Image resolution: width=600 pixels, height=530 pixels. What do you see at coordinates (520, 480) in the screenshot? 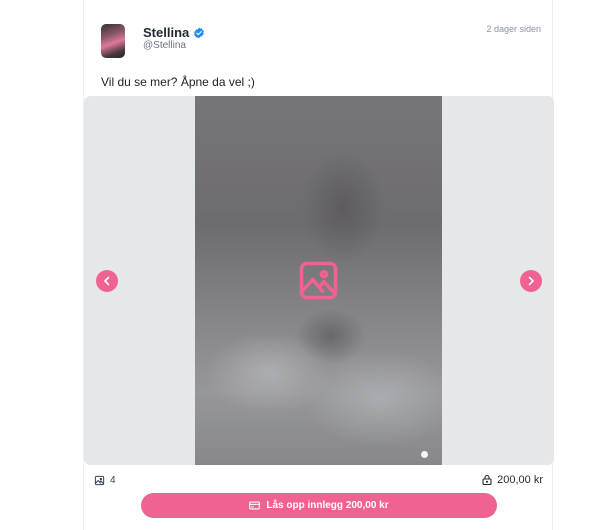
I see `price-value: 200,00 kr` at bounding box center [520, 480].